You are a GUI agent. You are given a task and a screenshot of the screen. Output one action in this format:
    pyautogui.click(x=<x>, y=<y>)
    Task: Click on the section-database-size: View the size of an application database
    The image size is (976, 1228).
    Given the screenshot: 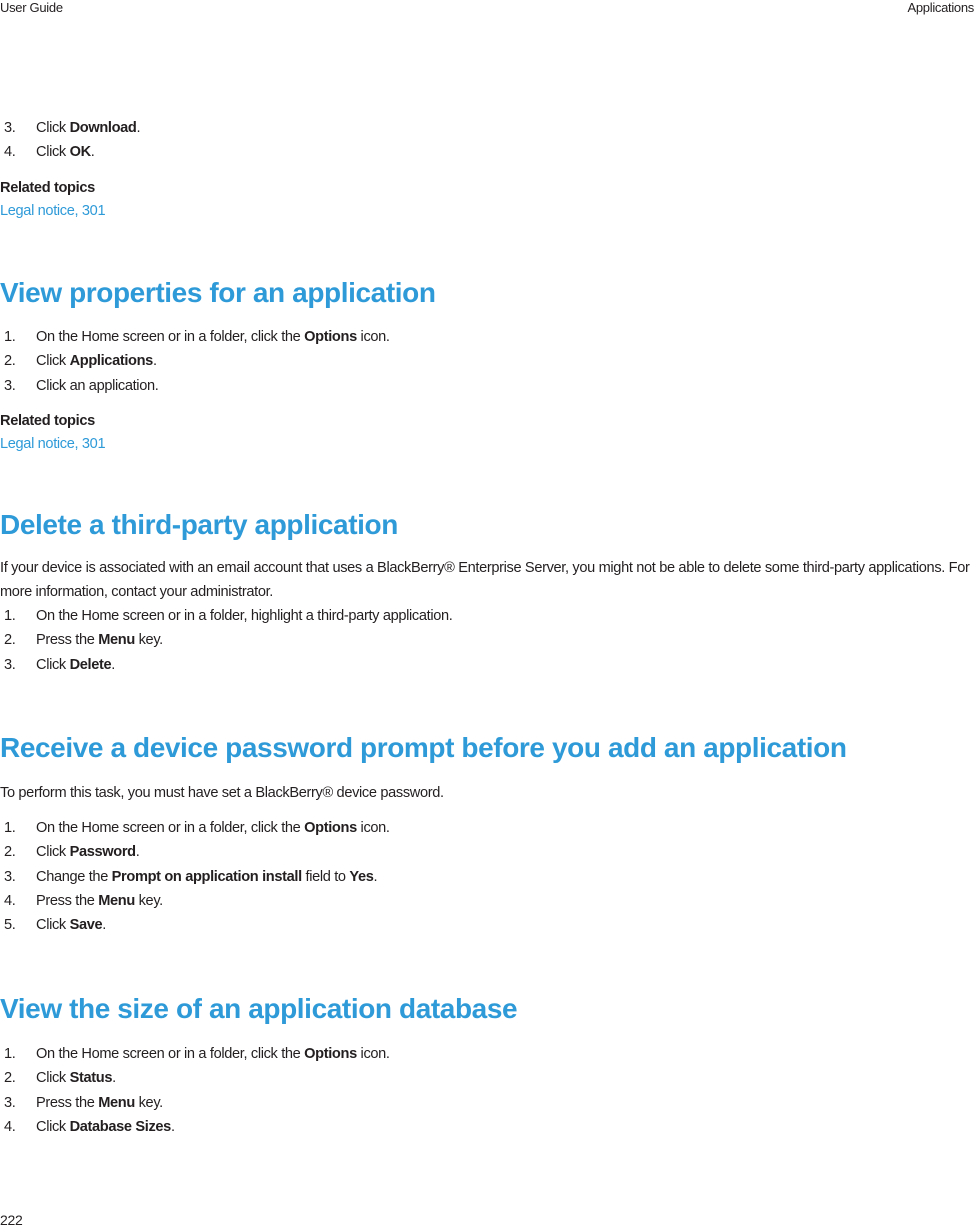 What is the action you would take?
    pyautogui.click(x=488, y=1009)
    